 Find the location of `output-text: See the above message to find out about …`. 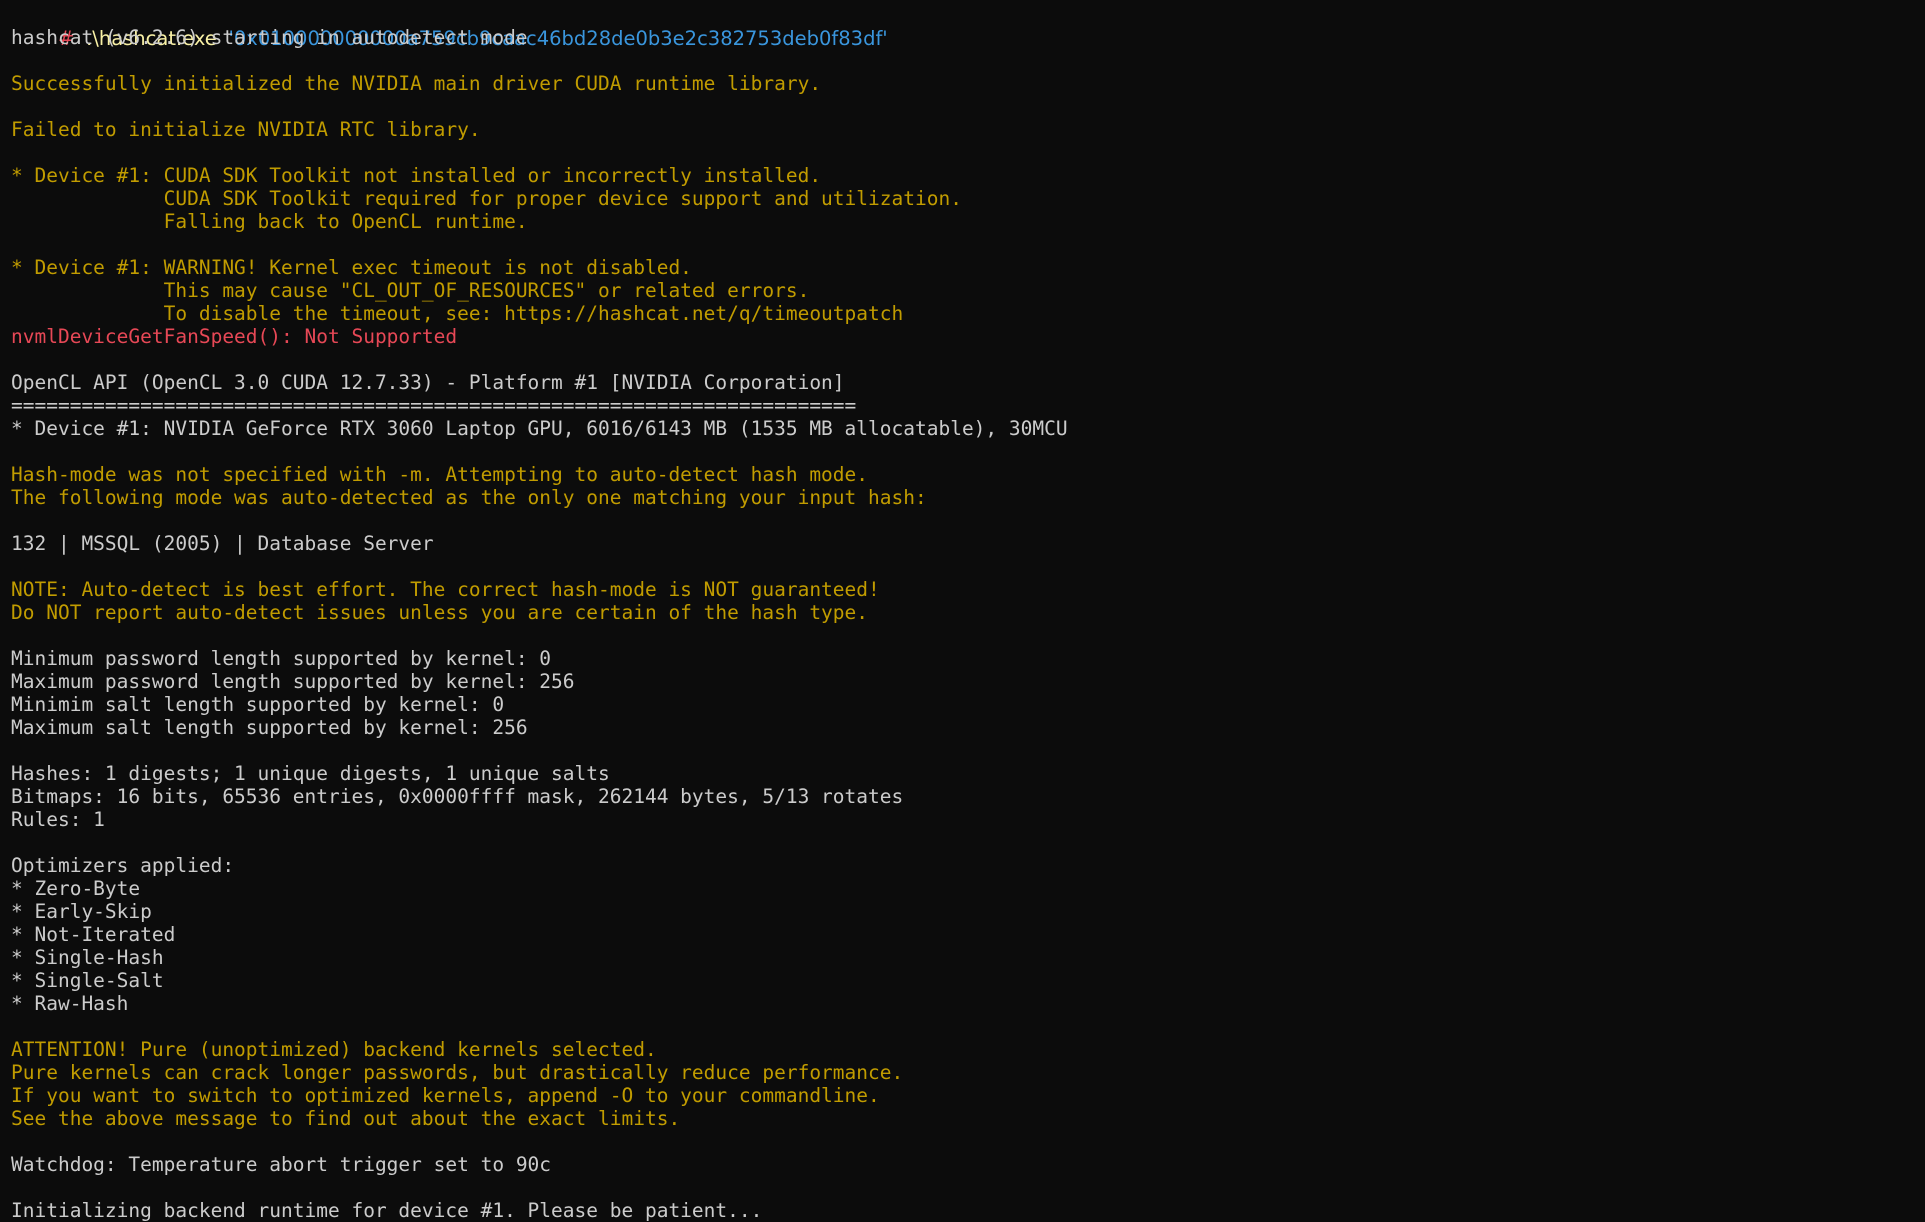

output-text: See the above message to find out about … is located at coordinates (346, 1118).